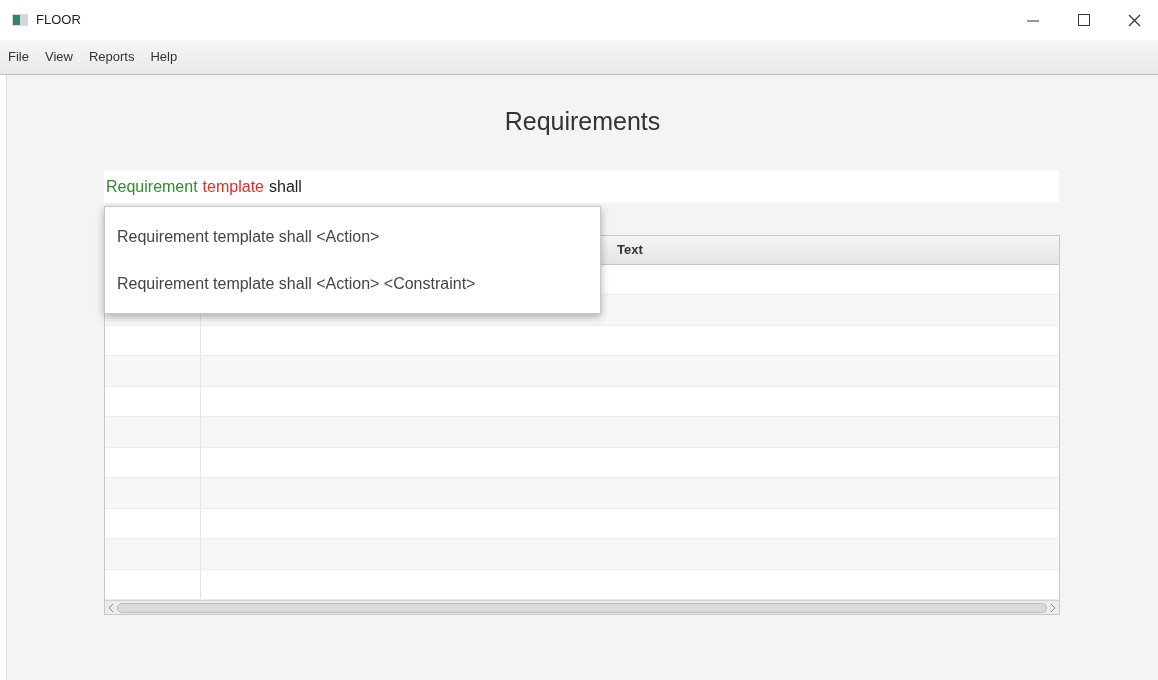 Image resolution: width=1158 pixels, height=680 pixels. Describe the element at coordinates (20, 20) in the screenshot. I see `app-icon` at that location.